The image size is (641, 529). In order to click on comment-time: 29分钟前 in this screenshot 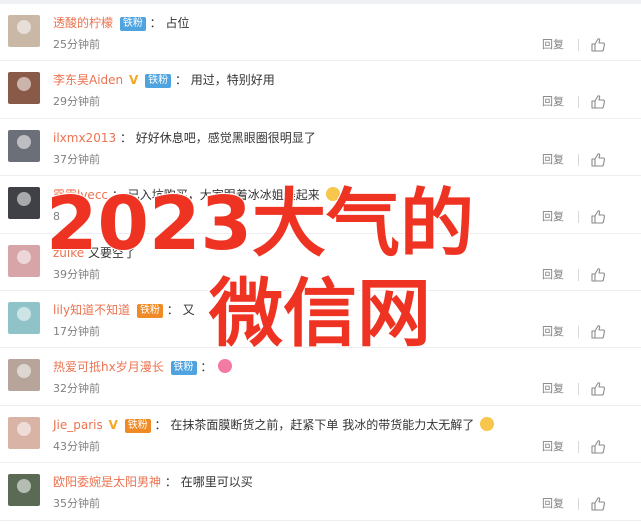, I will do `click(76, 102)`.